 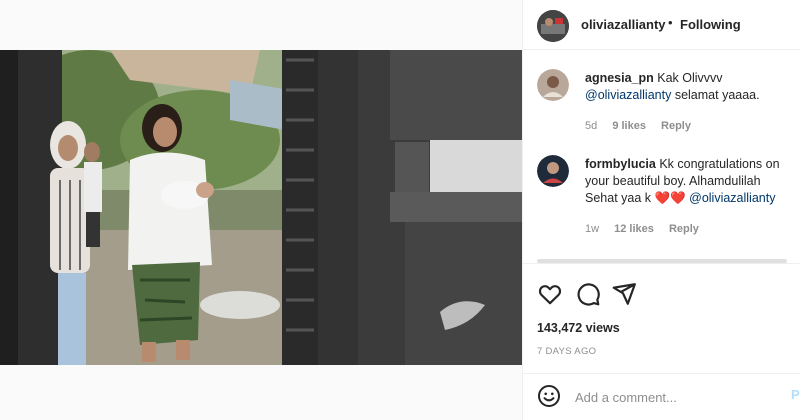 What do you see at coordinates (623, 24) in the screenshot?
I see `author-username: oliviazallianty` at bounding box center [623, 24].